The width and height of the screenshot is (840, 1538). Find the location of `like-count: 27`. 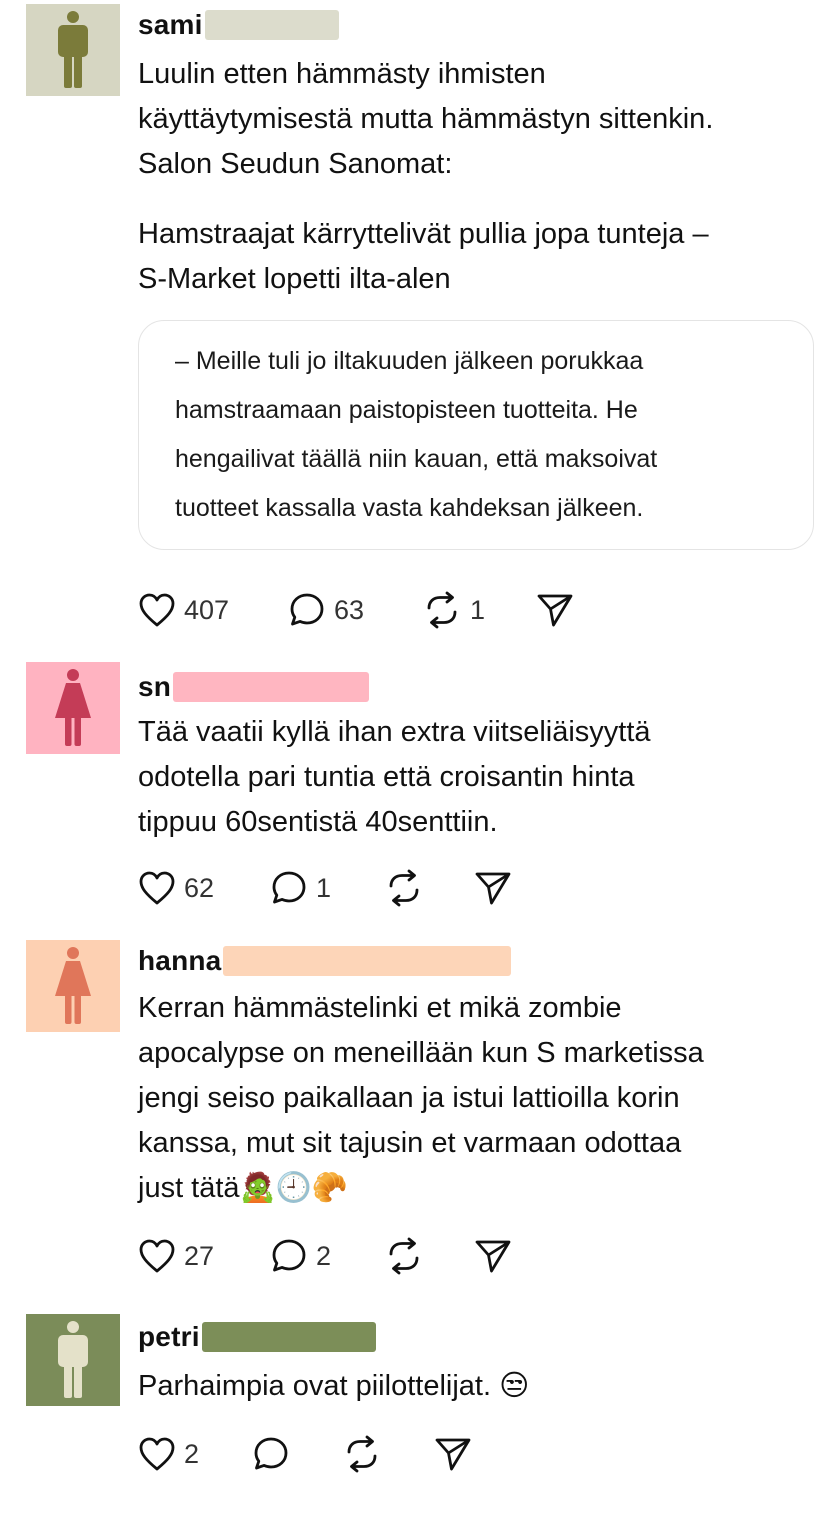

like-count: 27 is located at coordinates (199, 1255).